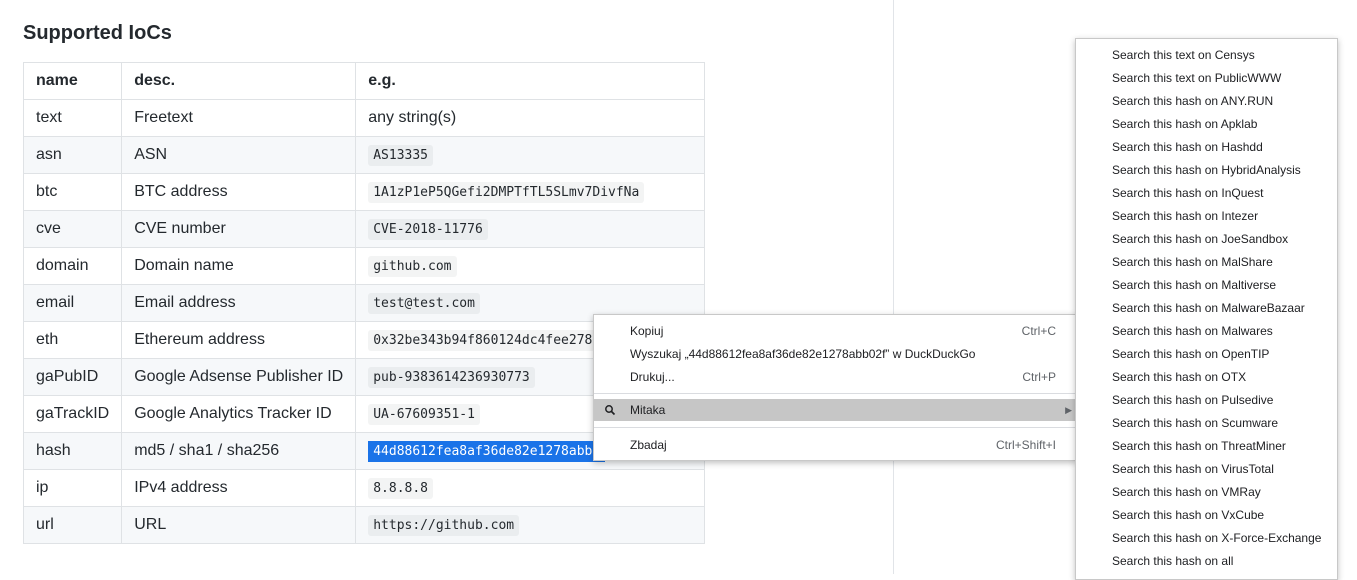 The image size is (1357, 580). What do you see at coordinates (239, 303) in the screenshot?
I see `ioc-desc-cell: Email address` at bounding box center [239, 303].